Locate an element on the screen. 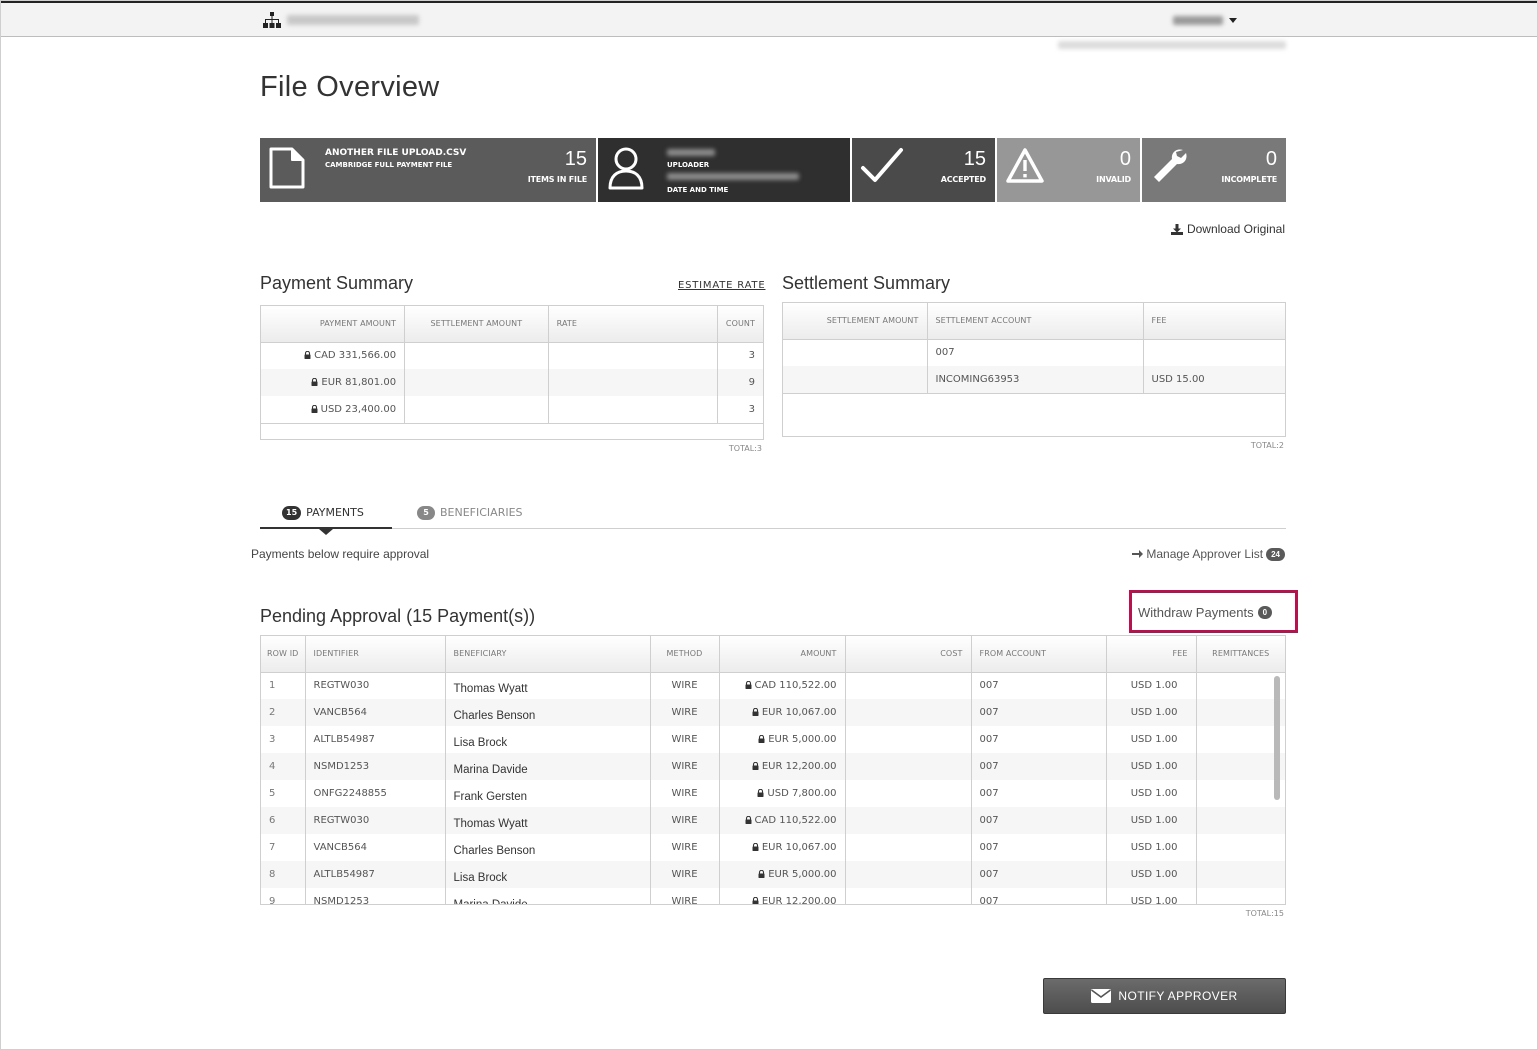 This screenshot has height=1050, width=1538. col-settlement-account: SETTLEMENT ACCOUNT is located at coordinates (1035, 321).